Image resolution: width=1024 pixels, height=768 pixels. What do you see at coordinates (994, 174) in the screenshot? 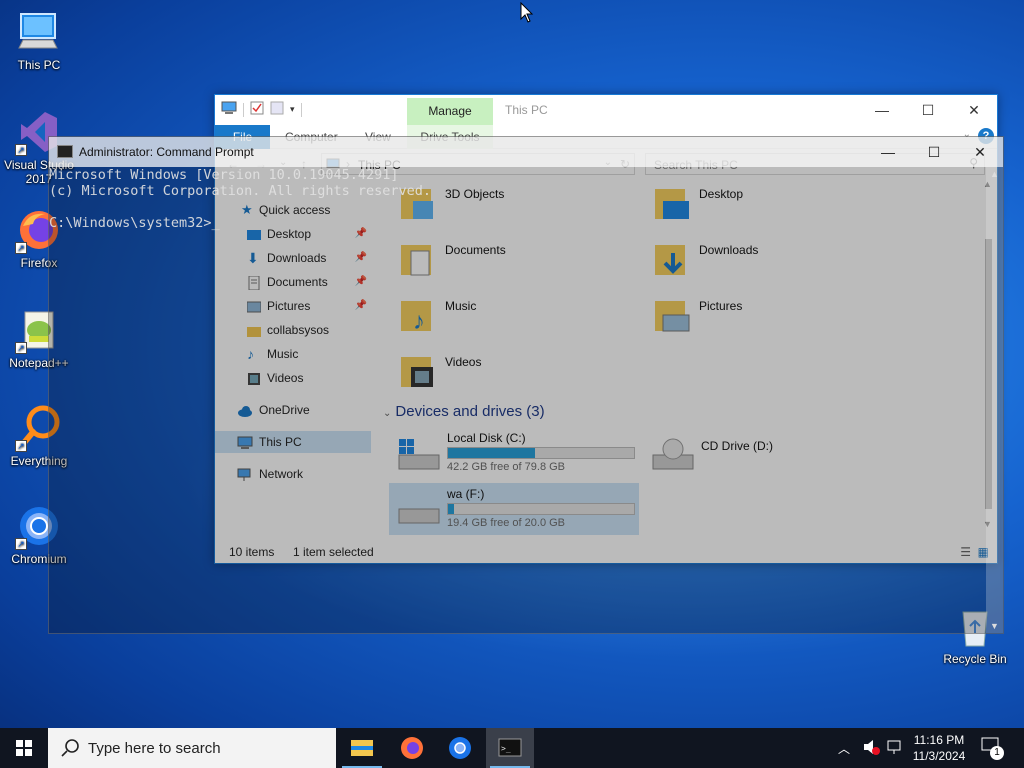
I see `scroll-up-icon: ▲` at bounding box center [994, 174].